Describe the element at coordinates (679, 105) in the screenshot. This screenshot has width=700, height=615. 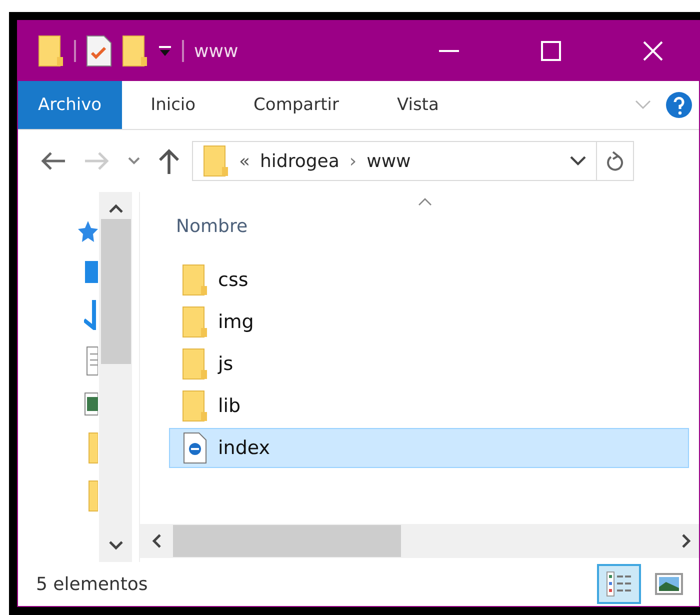
I see `help-icon` at that location.